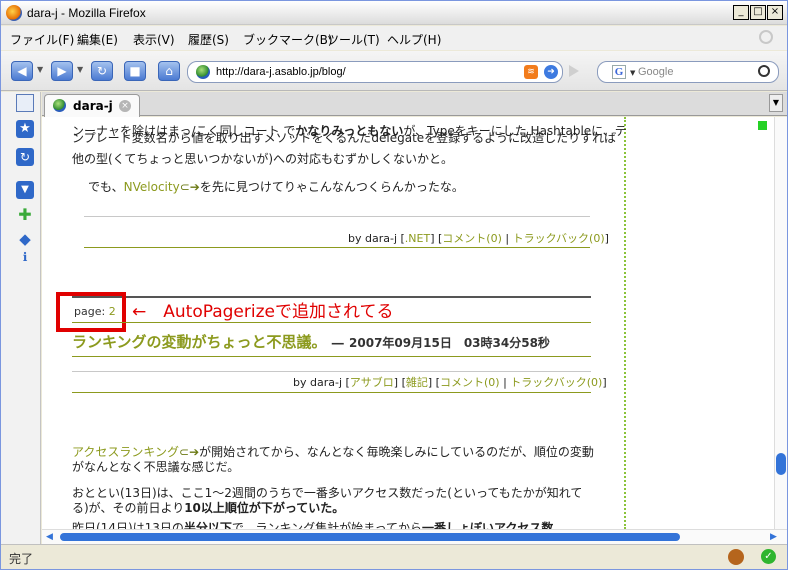 This screenshot has height=570, width=788. I want to click on maximize-button: □, so click(758, 12).